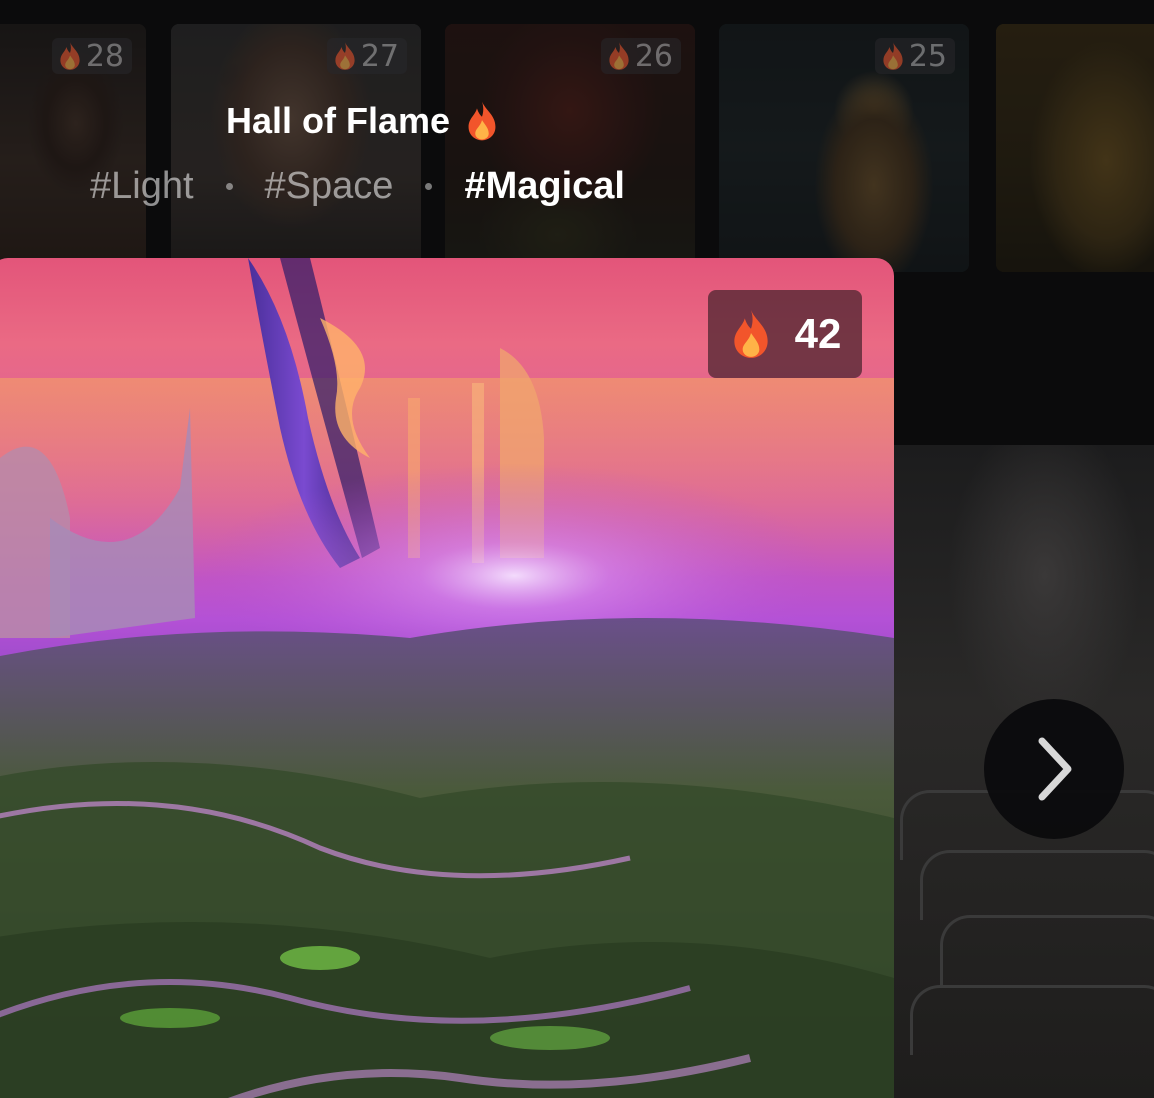 The width and height of the screenshot is (1154, 1098). I want to click on thumbnail-card: 26, so click(570, 148).